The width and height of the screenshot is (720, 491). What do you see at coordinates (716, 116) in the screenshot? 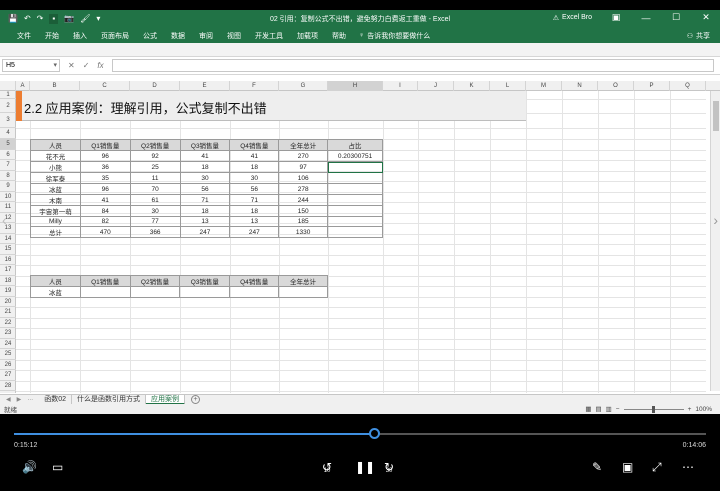
I see `scrollbar-thumb` at bounding box center [716, 116].